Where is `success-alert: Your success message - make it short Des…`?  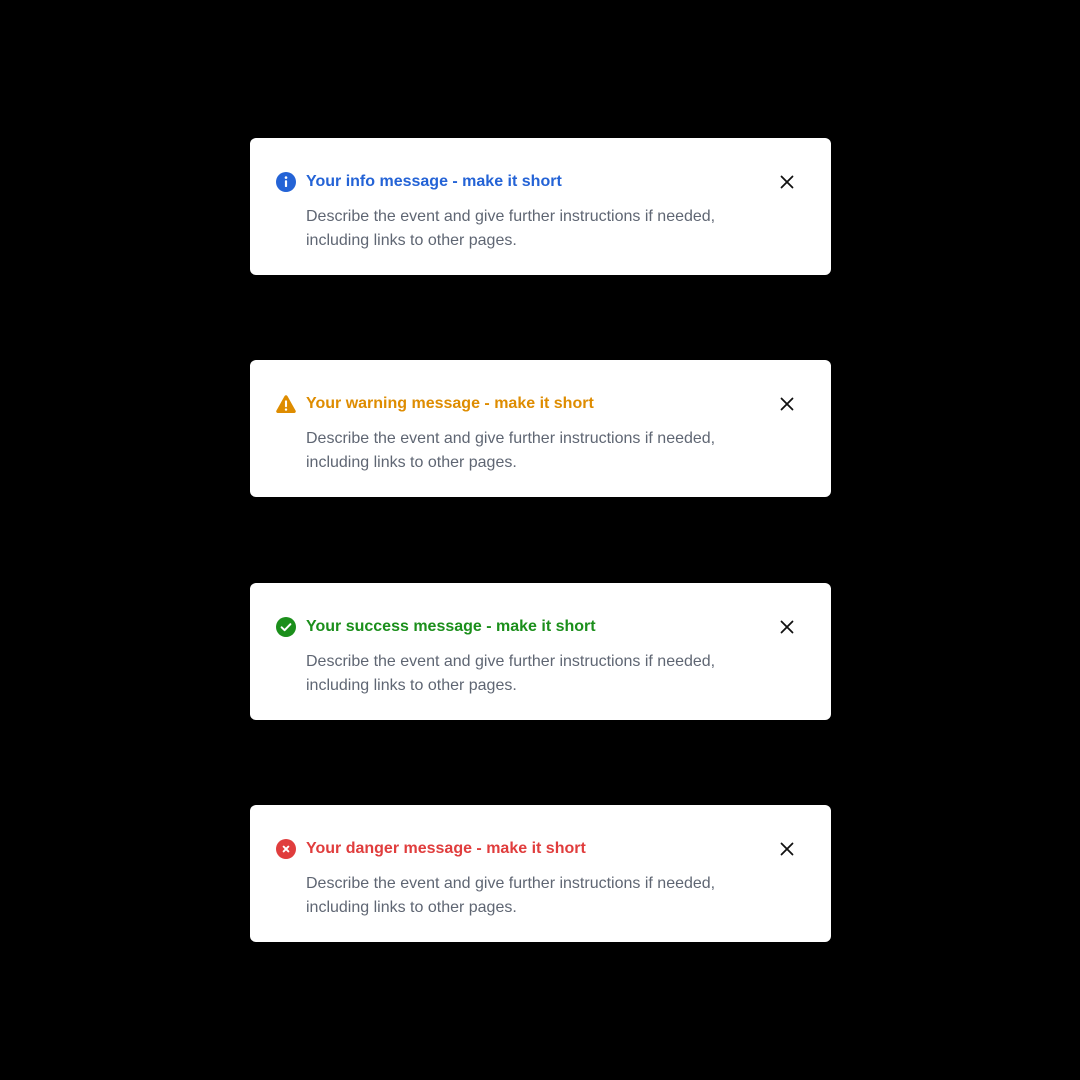 success-alert: Your success message - make it short Des… is located at coordinates (540, 651).